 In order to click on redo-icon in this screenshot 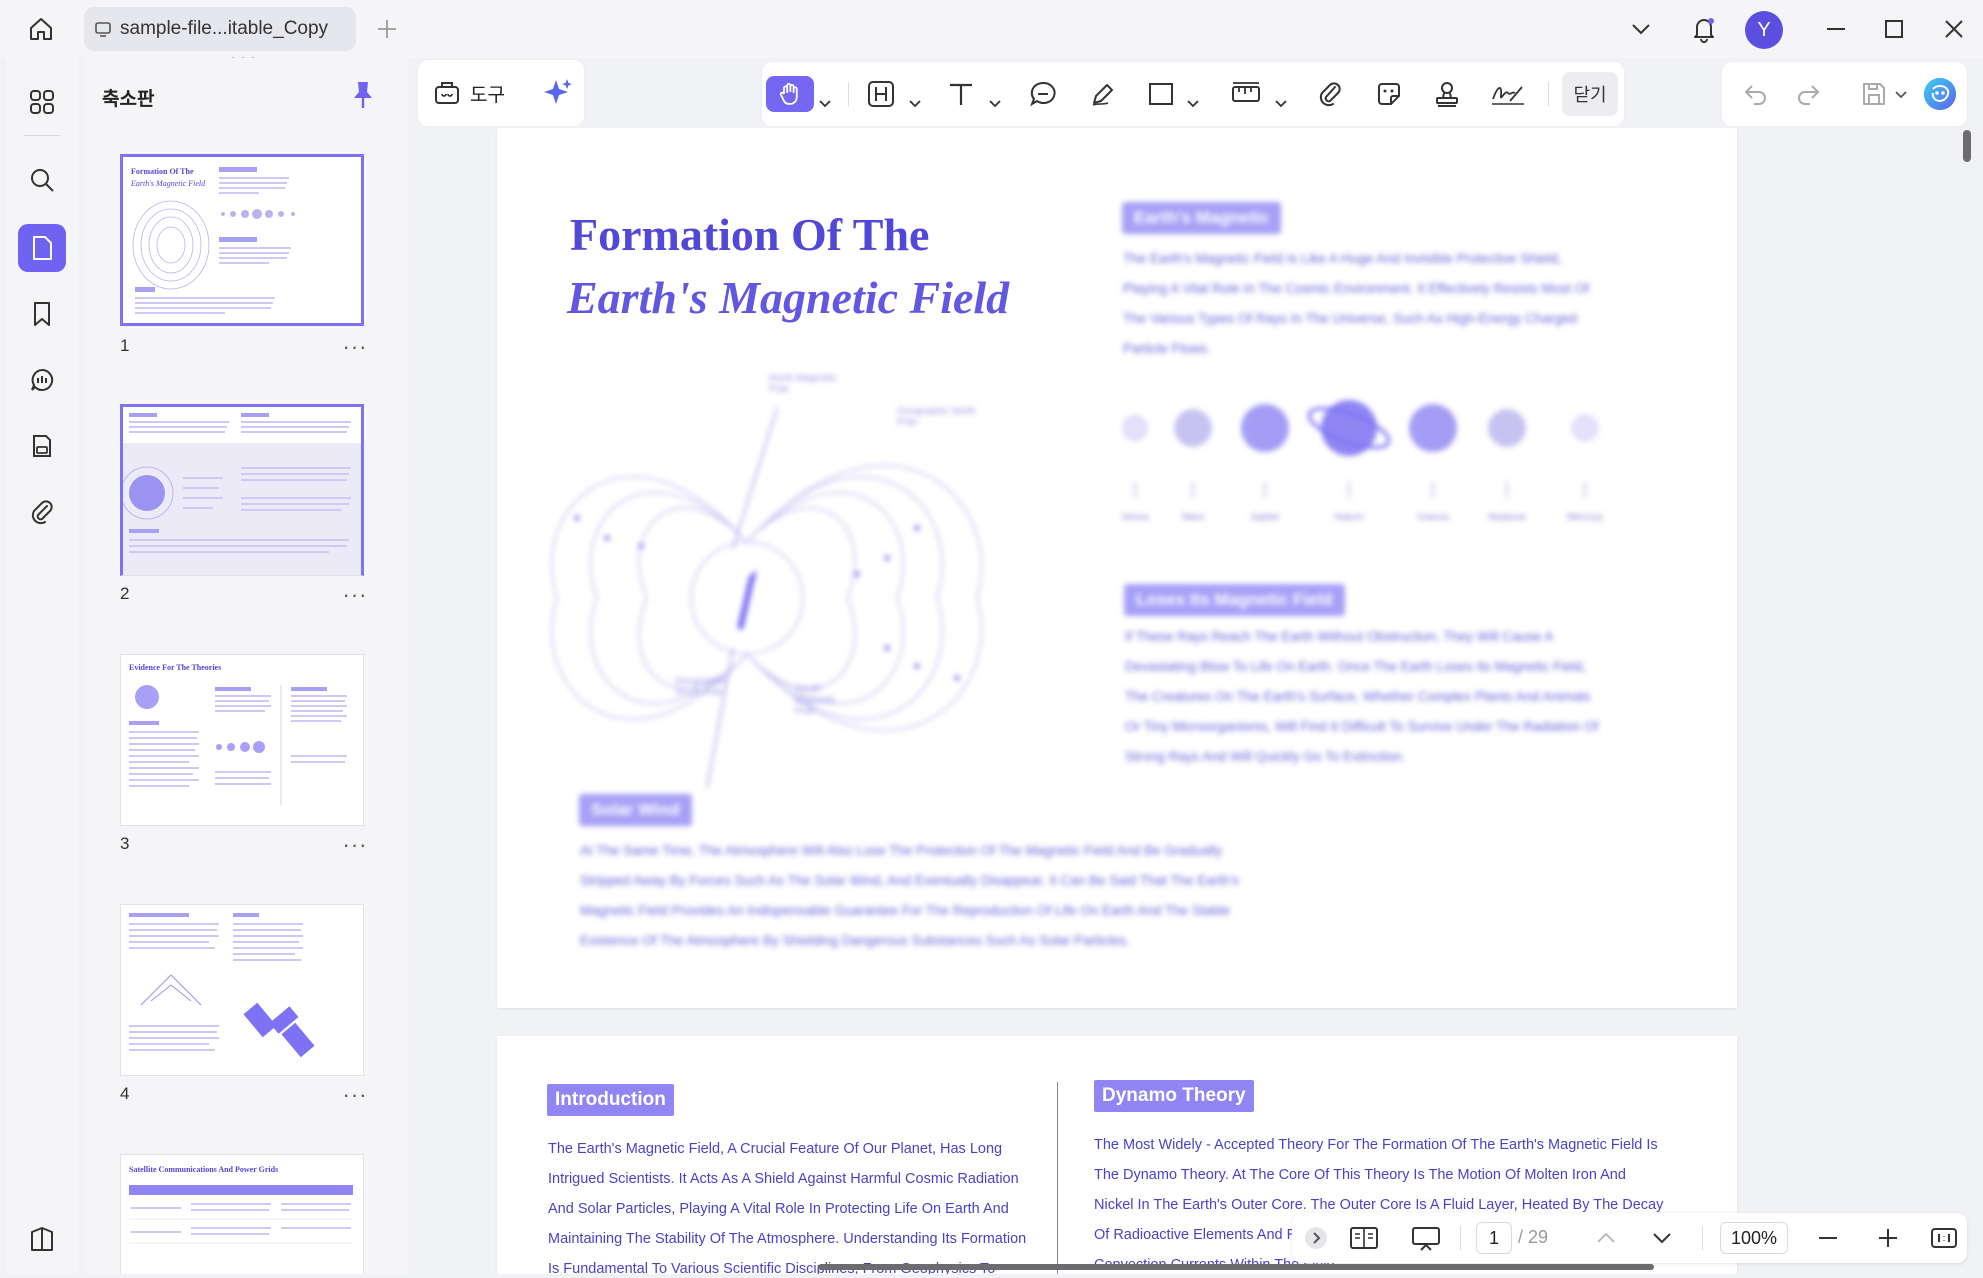, I will do `click(1808, 94)`.